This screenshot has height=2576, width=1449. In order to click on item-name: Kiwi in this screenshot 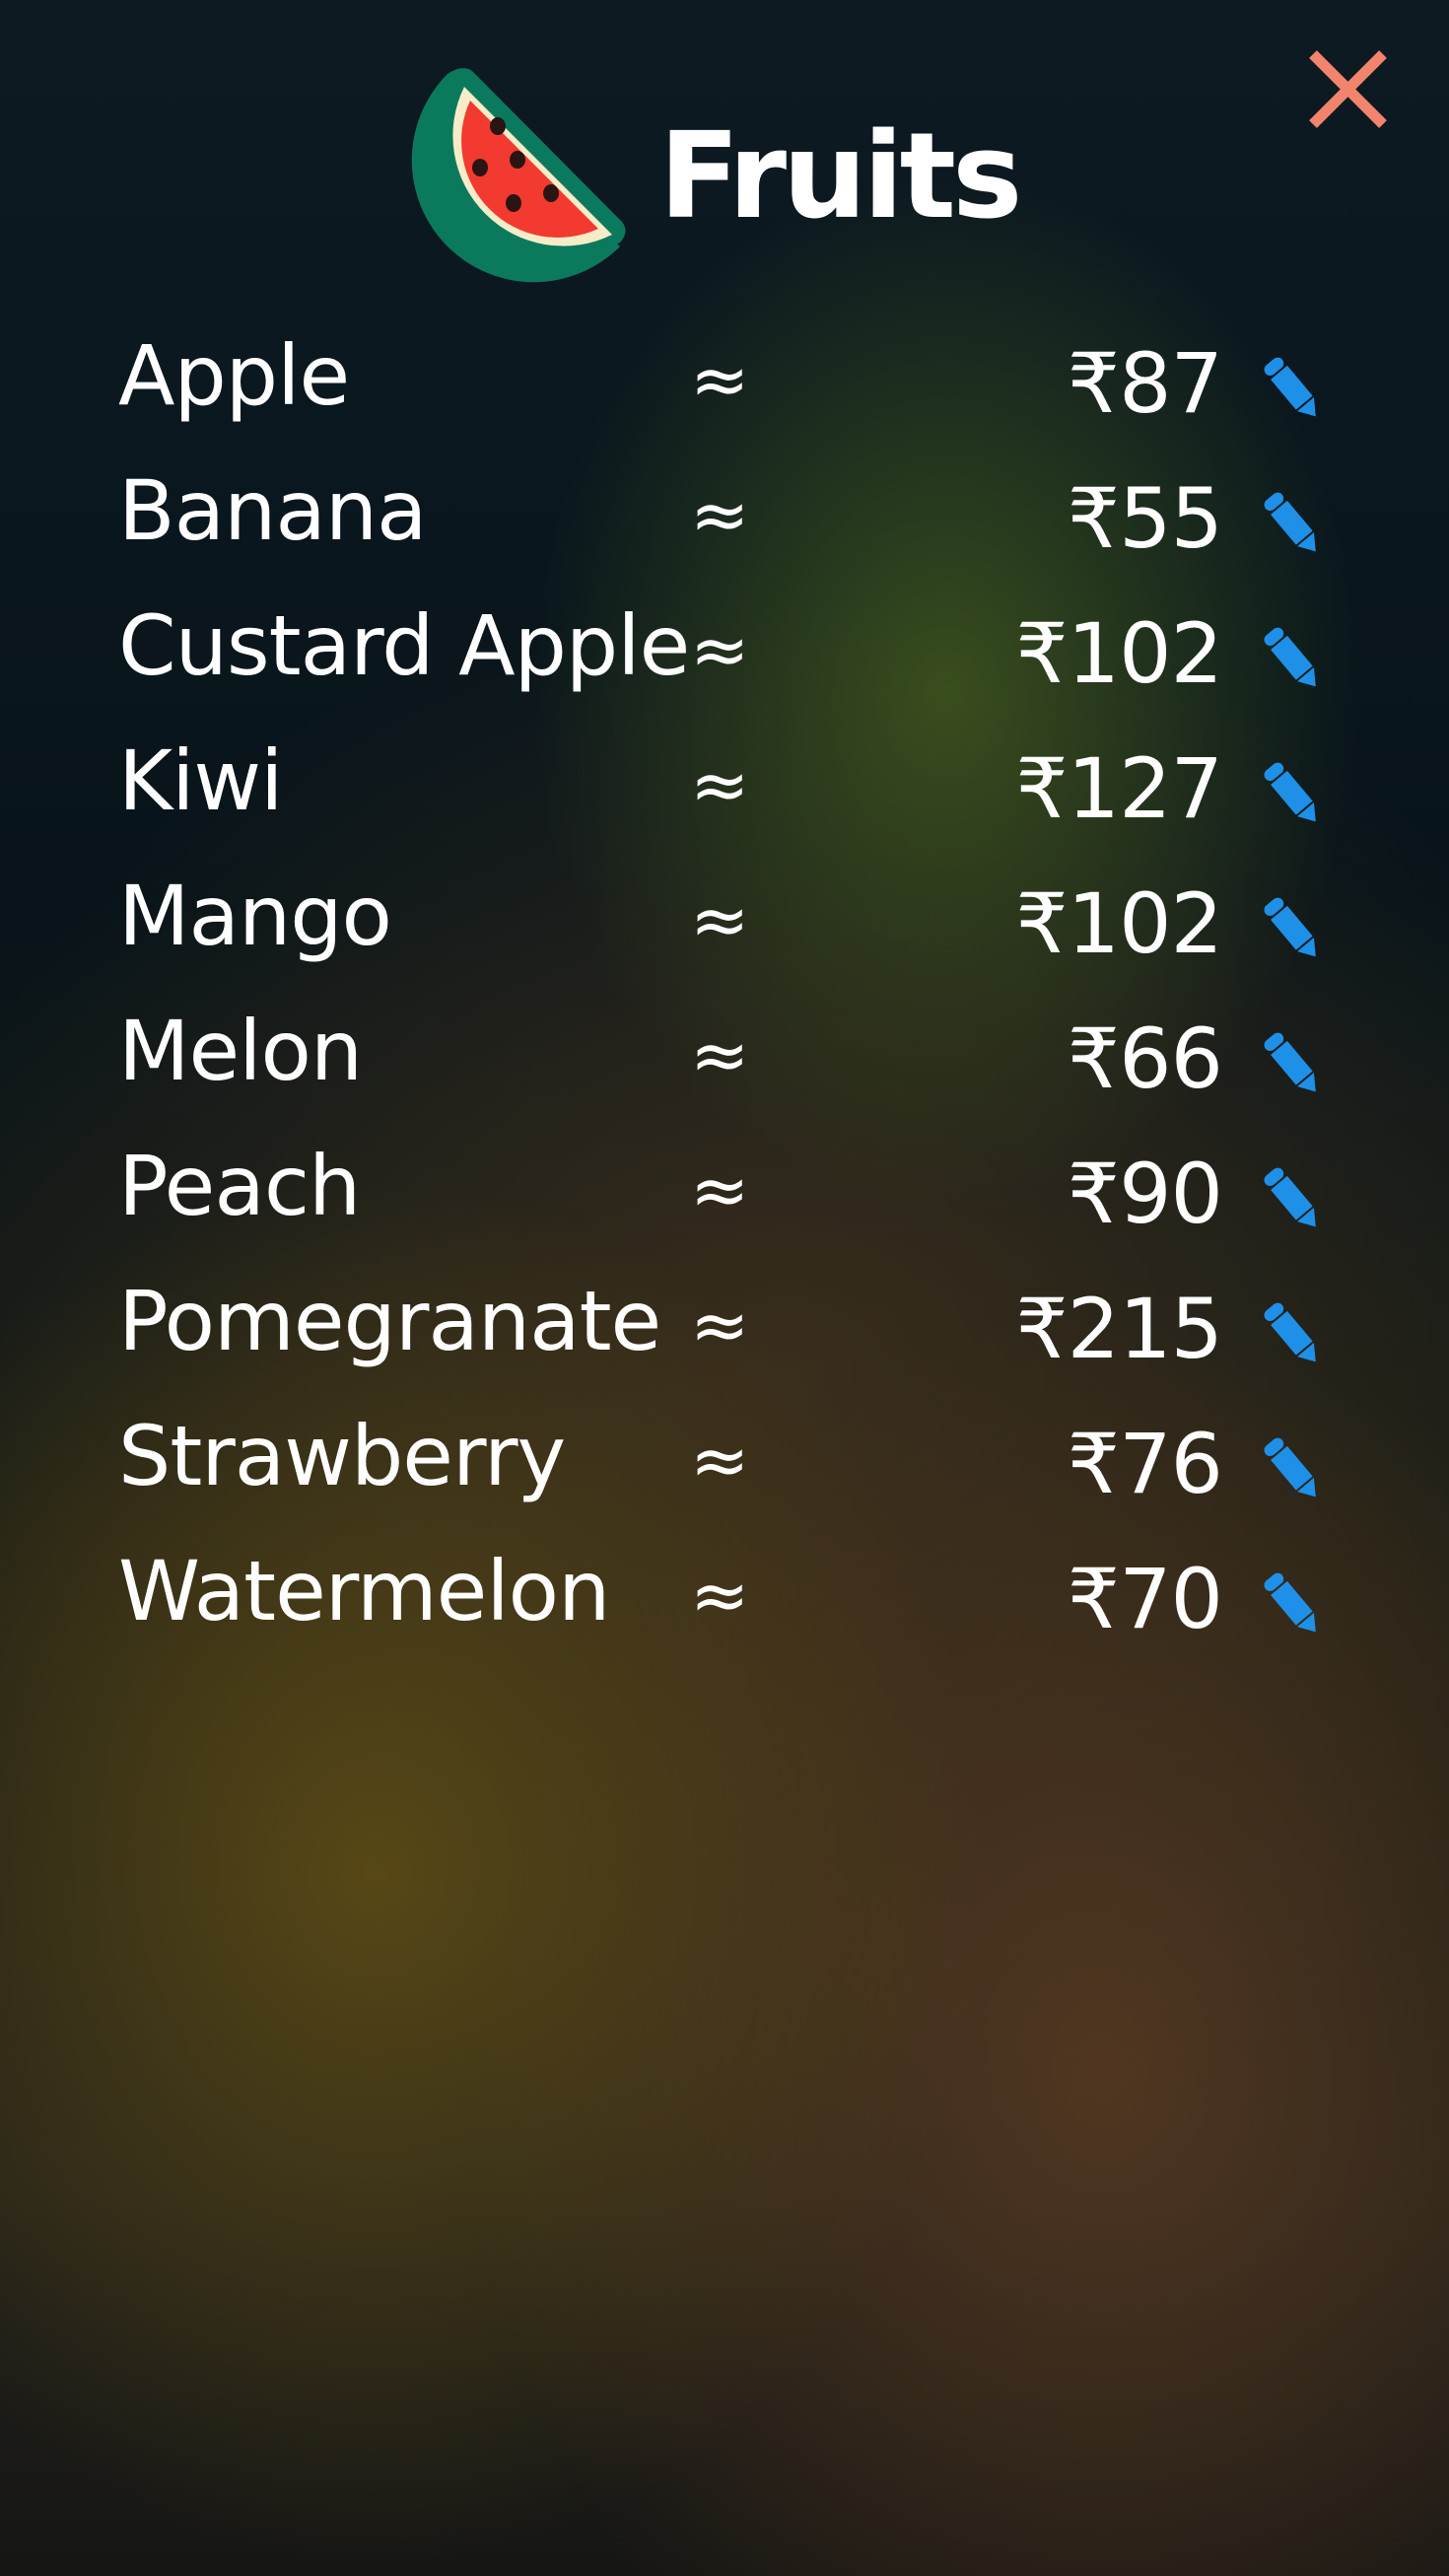, I will do `click(201, 780)`.